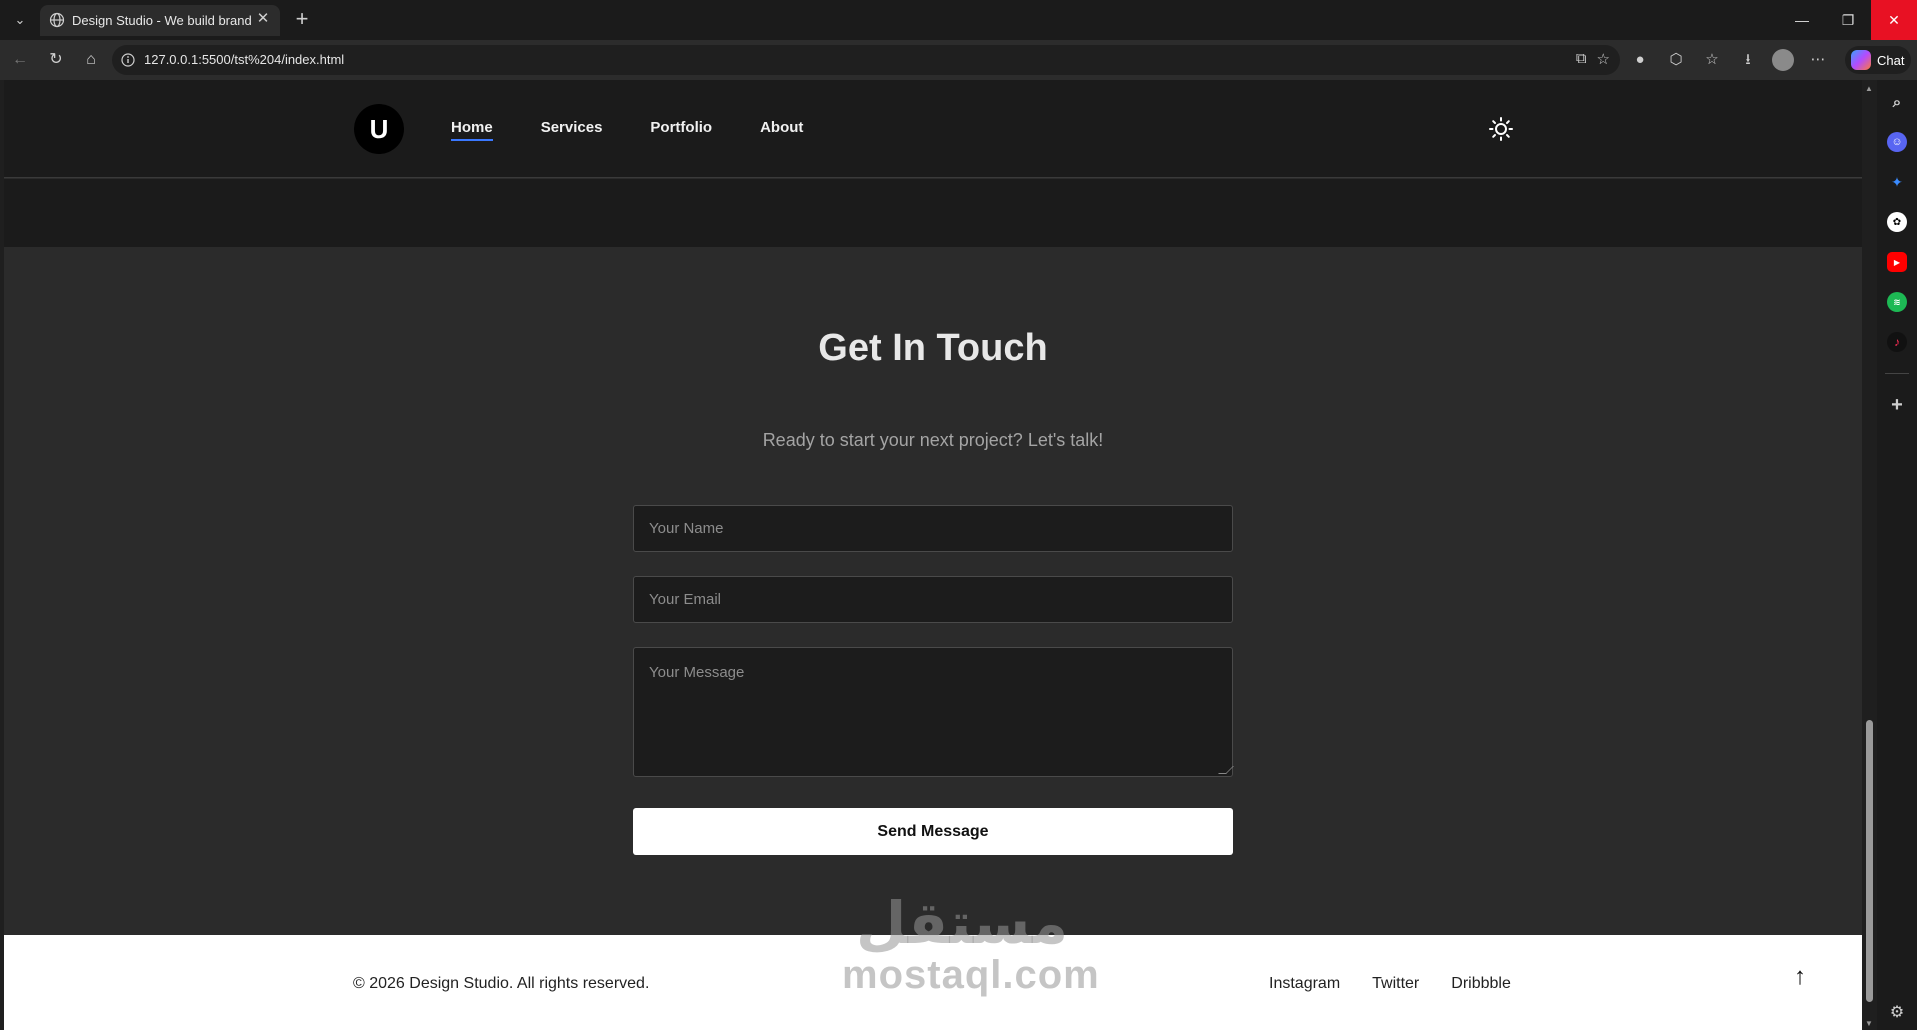 This screenshot has width=1917, height=1030. What do you see at coordinates (1897, 1012) in the screenshot?
I see `sidebar-settings-gear-icon: ⚙` at bounding box center [1897, 1012].